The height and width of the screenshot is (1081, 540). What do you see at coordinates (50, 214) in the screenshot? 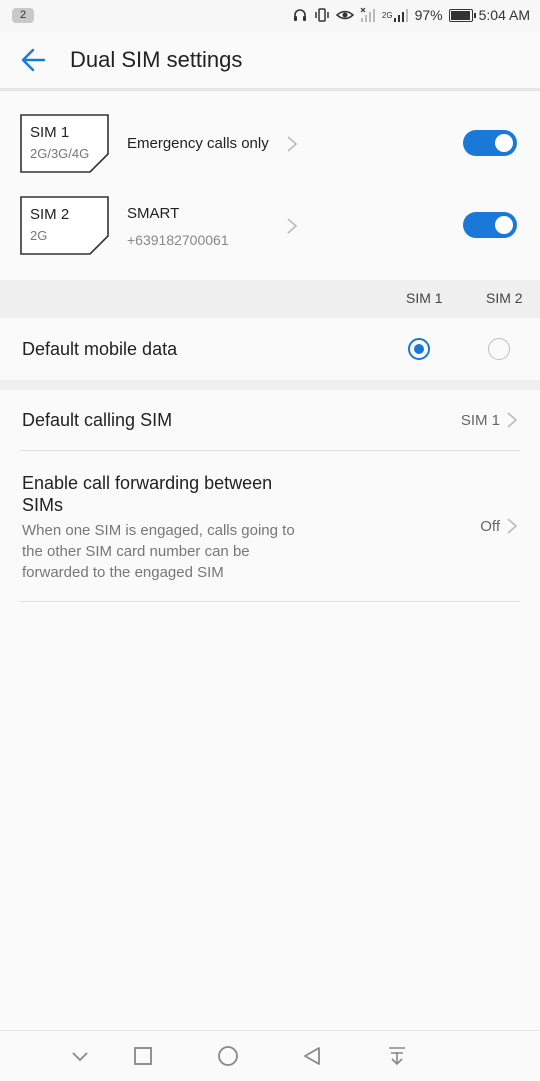
I see `sim2-name: SIM 2` at bounding box center [50, 214].